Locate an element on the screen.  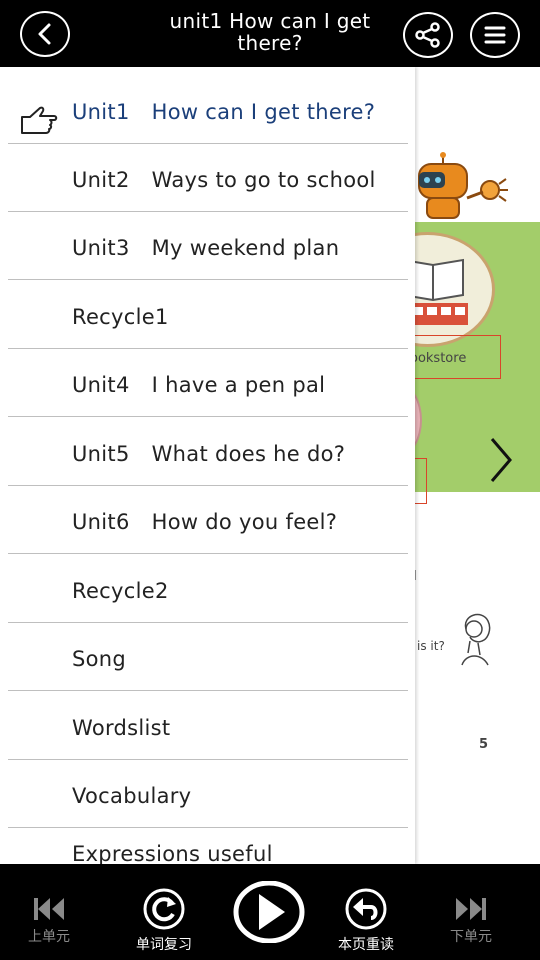
menu-item-label: Wordslist is located at coordinates (121, 728).